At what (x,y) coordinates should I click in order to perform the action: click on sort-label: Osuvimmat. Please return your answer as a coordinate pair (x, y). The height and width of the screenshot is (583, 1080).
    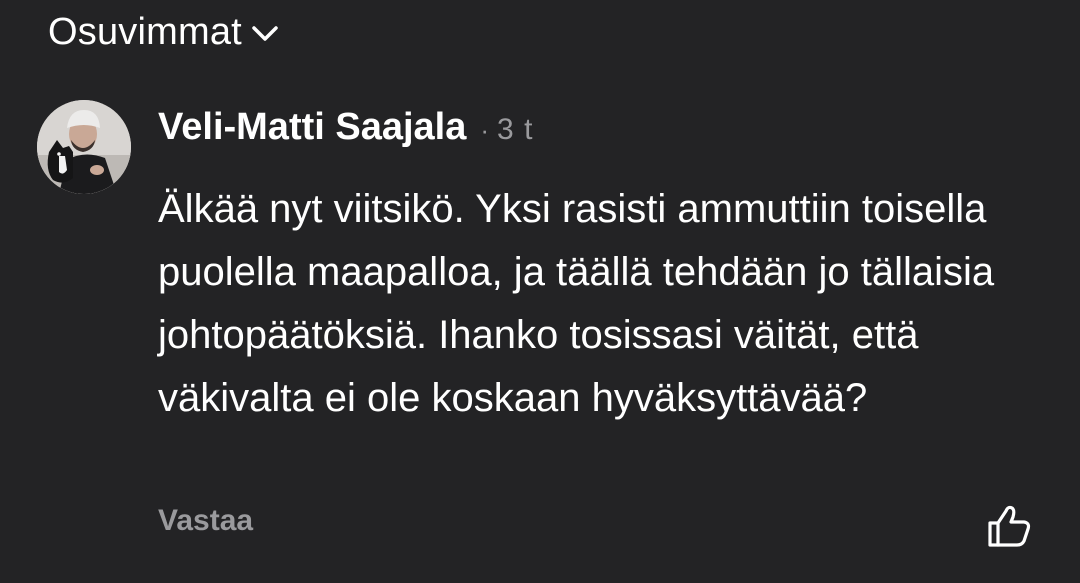
    Looking at the image, I should click on (145, 31).